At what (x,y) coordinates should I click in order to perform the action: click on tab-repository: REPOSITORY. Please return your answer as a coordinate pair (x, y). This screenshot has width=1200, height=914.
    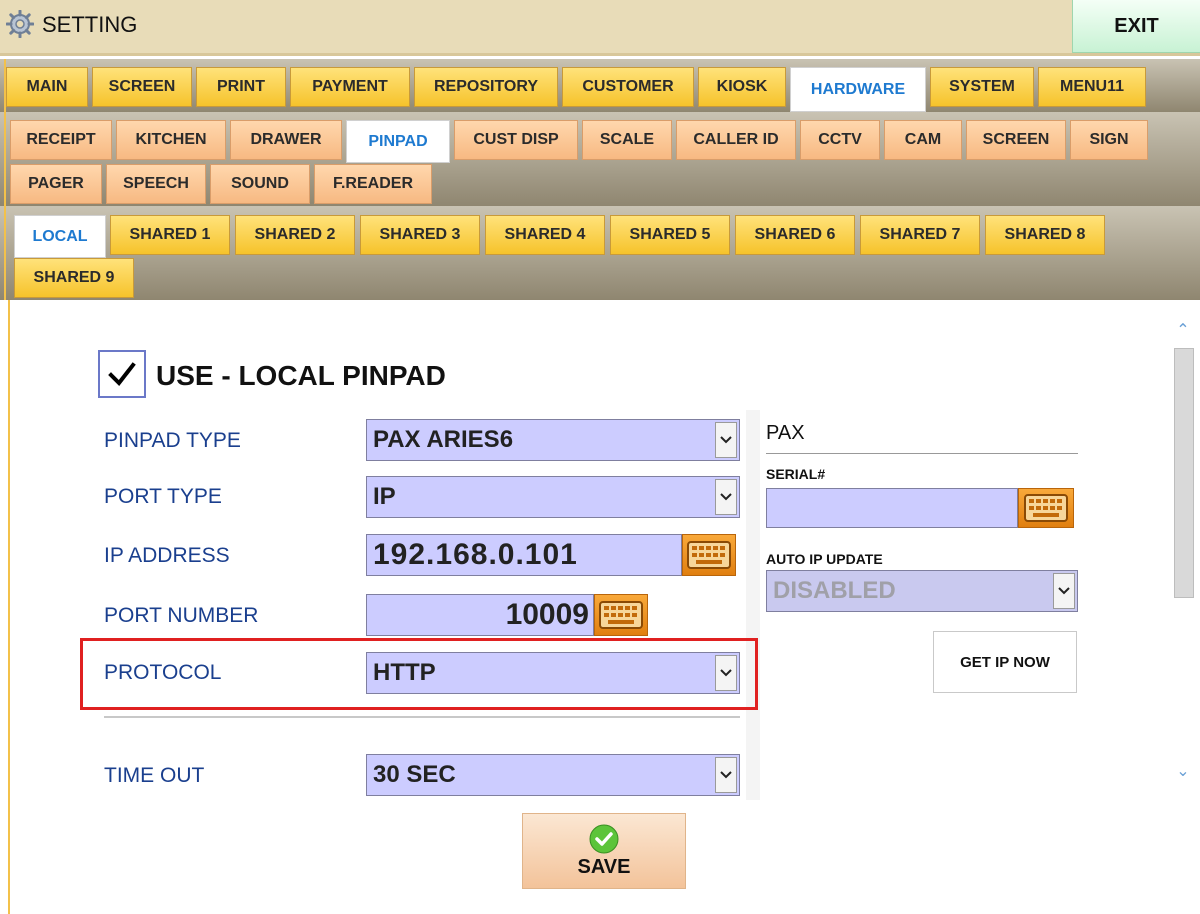
    Looking at the image, I should click on (486, 87).